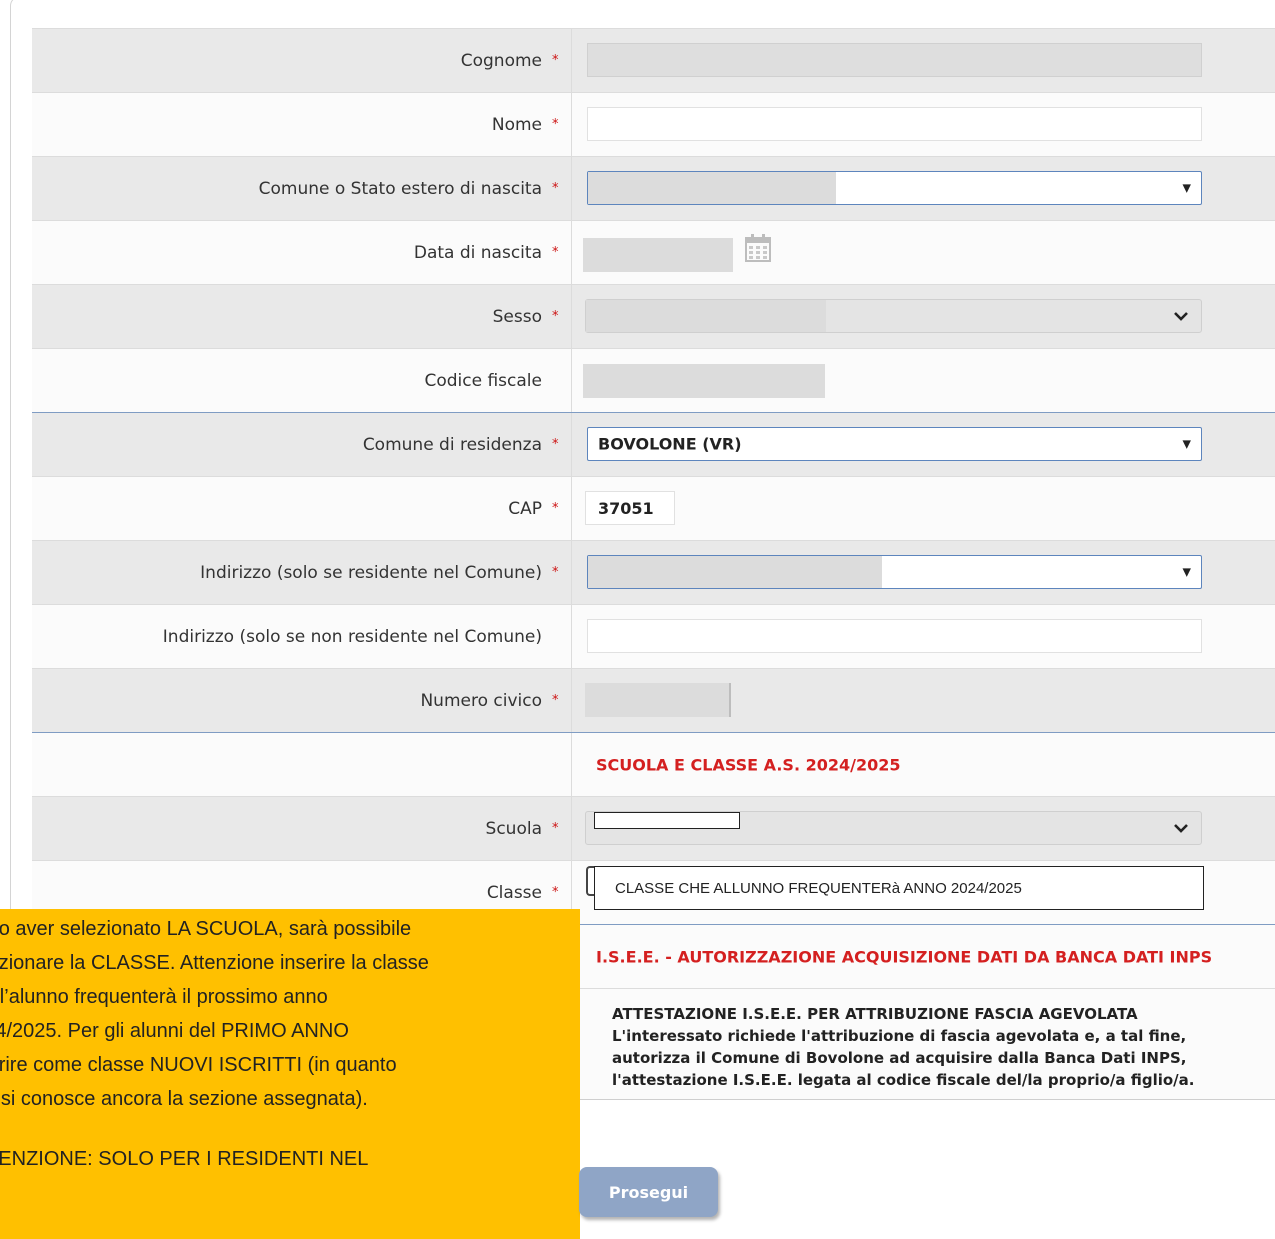 This screenshot has width=1275, height=1239. Describe the element at coordinates (704, 381) in the screenshot. I see `codice-fiscale-input` at that location.